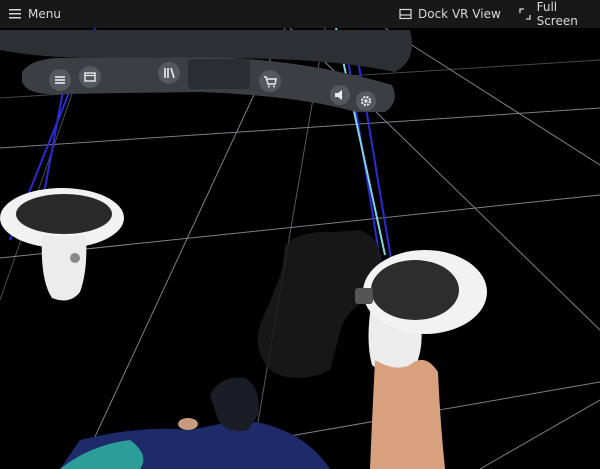 This screenshot has height=469, width=600. Describe the element at coordinates (270, 81) in the screenshot. I see `store-cart-icon` at that location.